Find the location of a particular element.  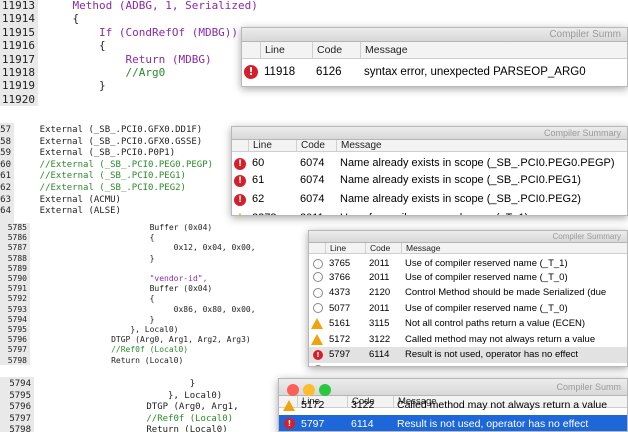

code-token: //Arg0 is located at coordinates (106, 72).